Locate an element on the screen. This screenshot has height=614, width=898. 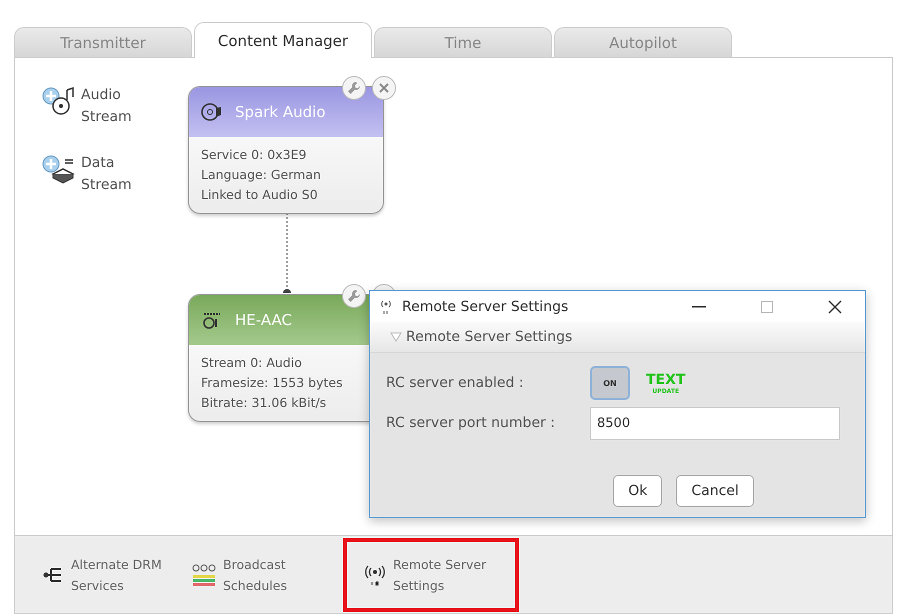
section-title: Remote Server Settings is located at coordinates (489, 337).